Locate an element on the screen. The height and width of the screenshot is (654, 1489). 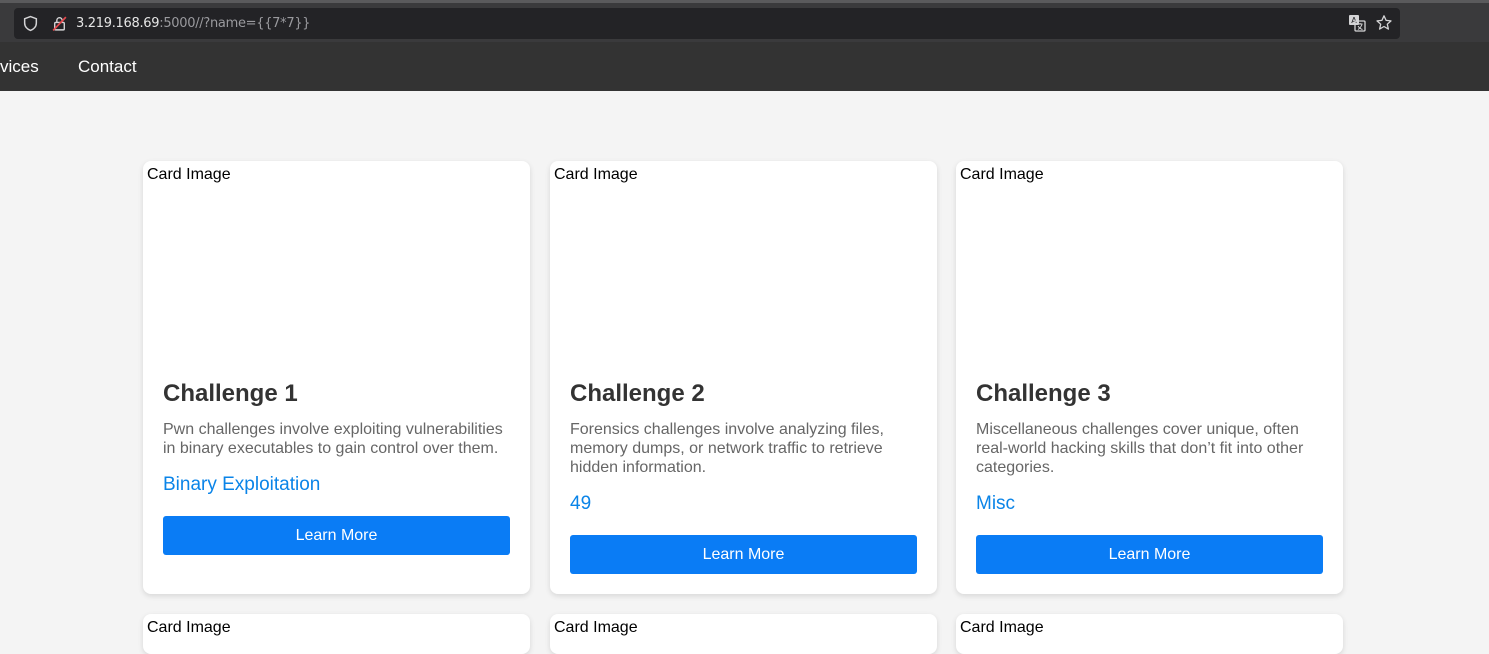
challenge-card-4: Card Image is located at coordinates (336, 634).